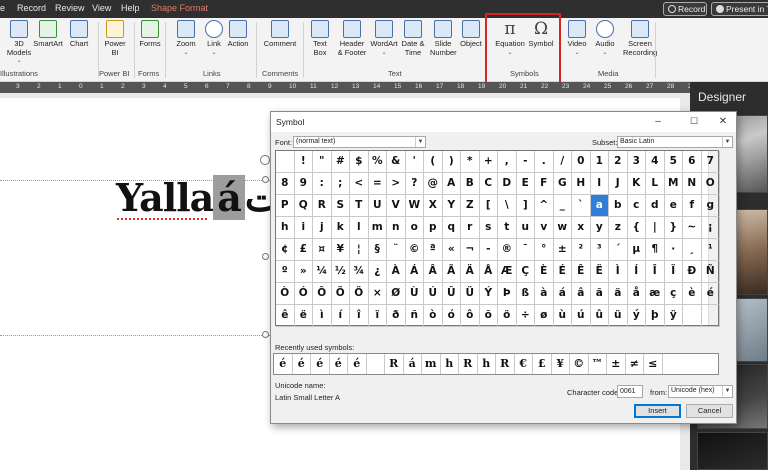  What do you see at coordinates (303, 250) in the screenshot?
I see `symbol-cell: £` at bounding box center [303, 250].